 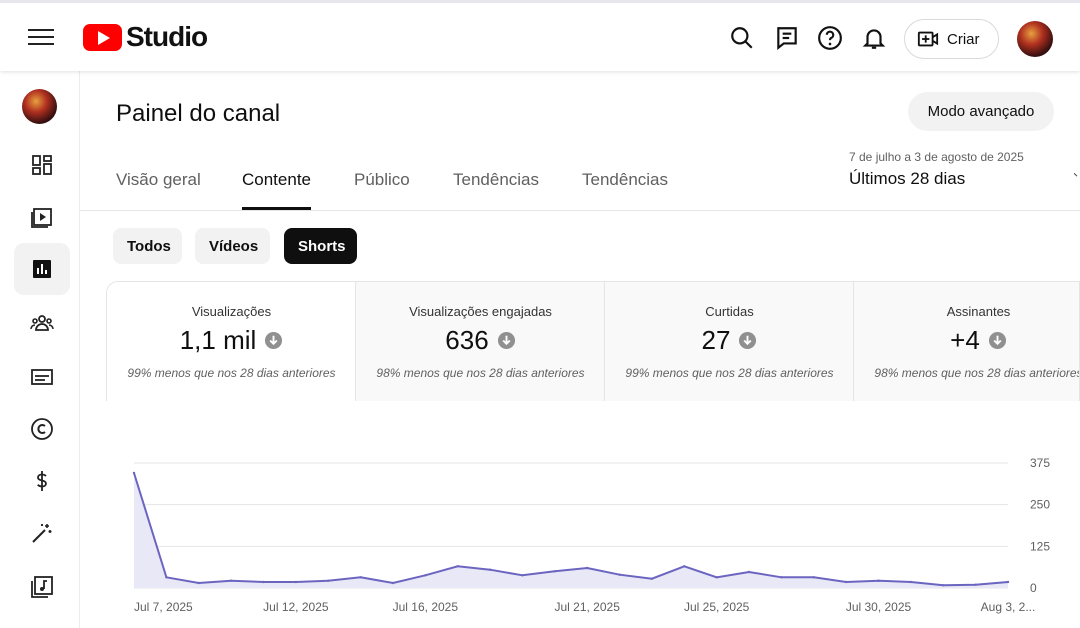 I want to click on studio-logo: Studio, so click(x=145, y=37).